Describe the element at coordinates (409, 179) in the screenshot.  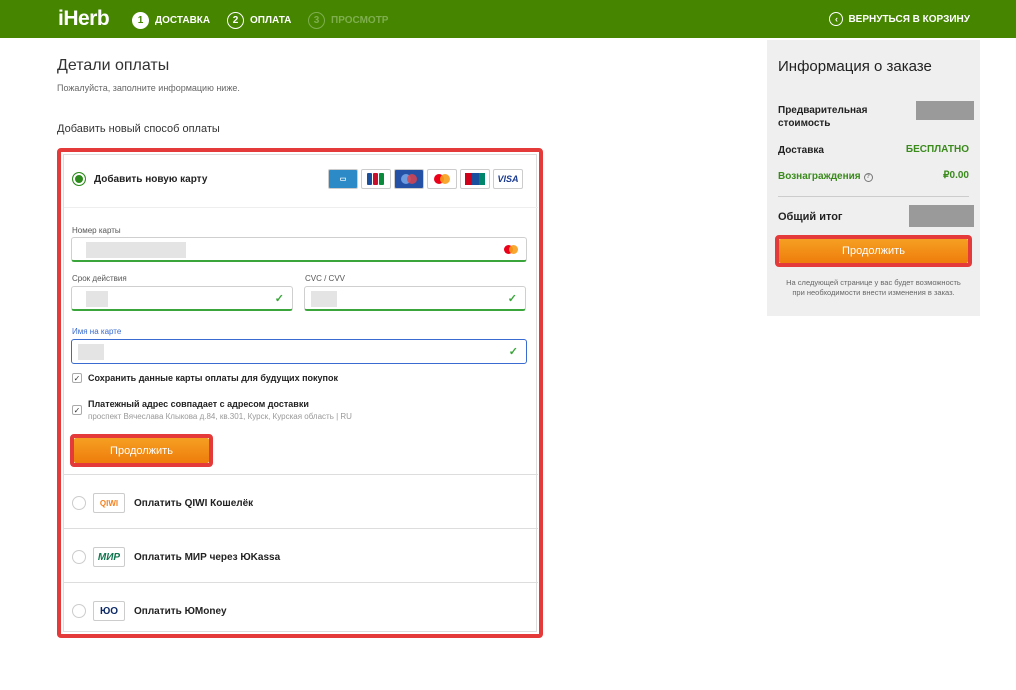
I see `maestro-icon` at that location.